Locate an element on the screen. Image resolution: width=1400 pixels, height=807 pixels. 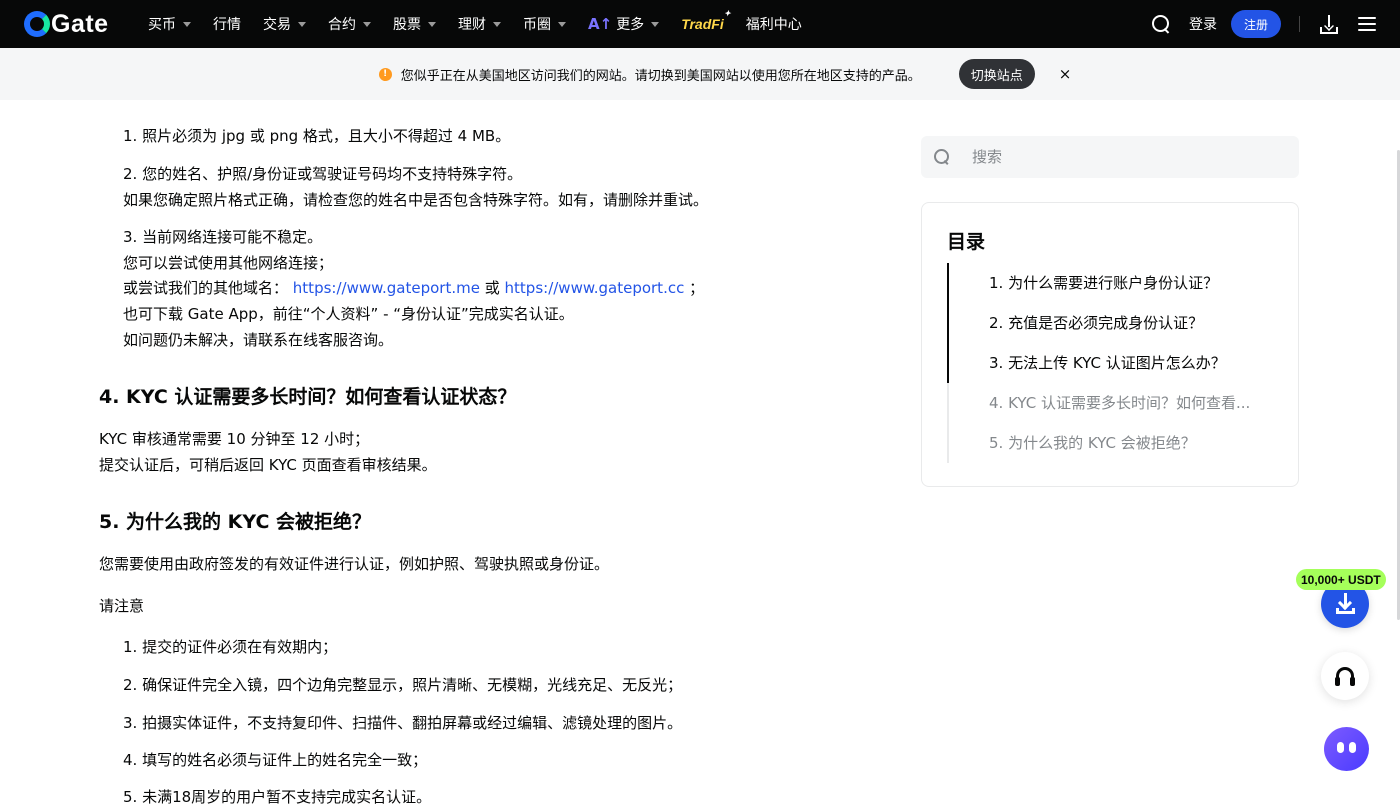
toc-item-active: 3. 无法上传 KYC 认证图片怎么办？ is located at coordinates (1107, 363).